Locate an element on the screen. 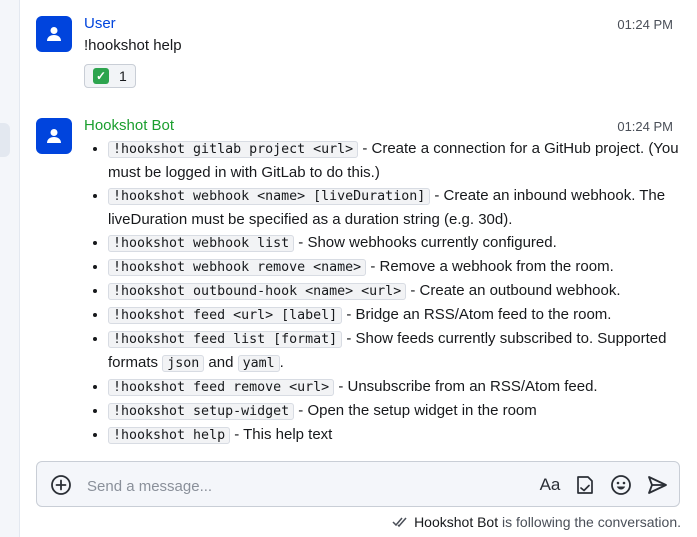 The image size is (697, 537). message-composer: Aa is located at coordinates (358, 484).